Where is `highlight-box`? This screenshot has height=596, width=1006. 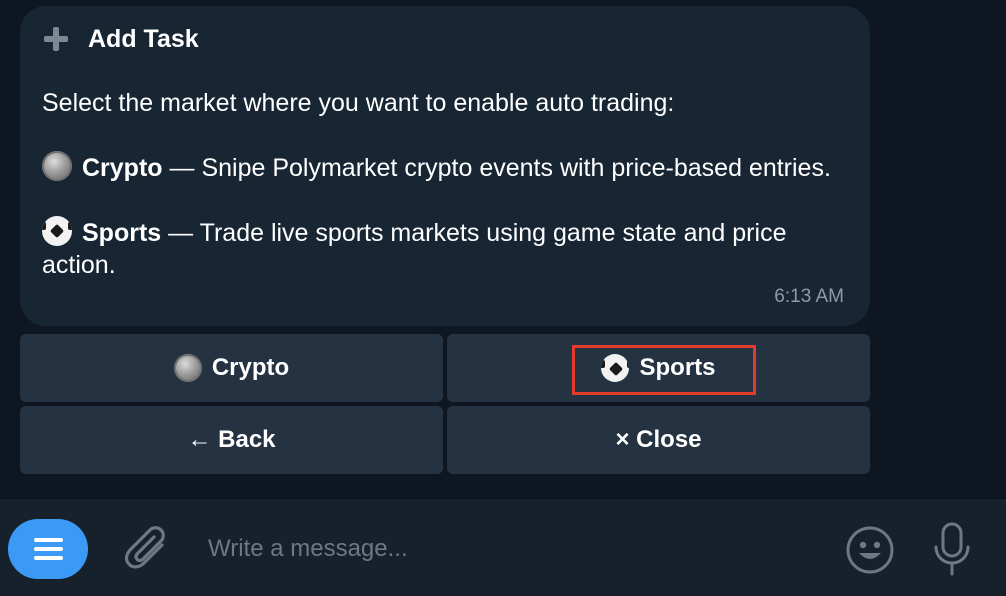 highlight-box is located at coordinates (664, 370).